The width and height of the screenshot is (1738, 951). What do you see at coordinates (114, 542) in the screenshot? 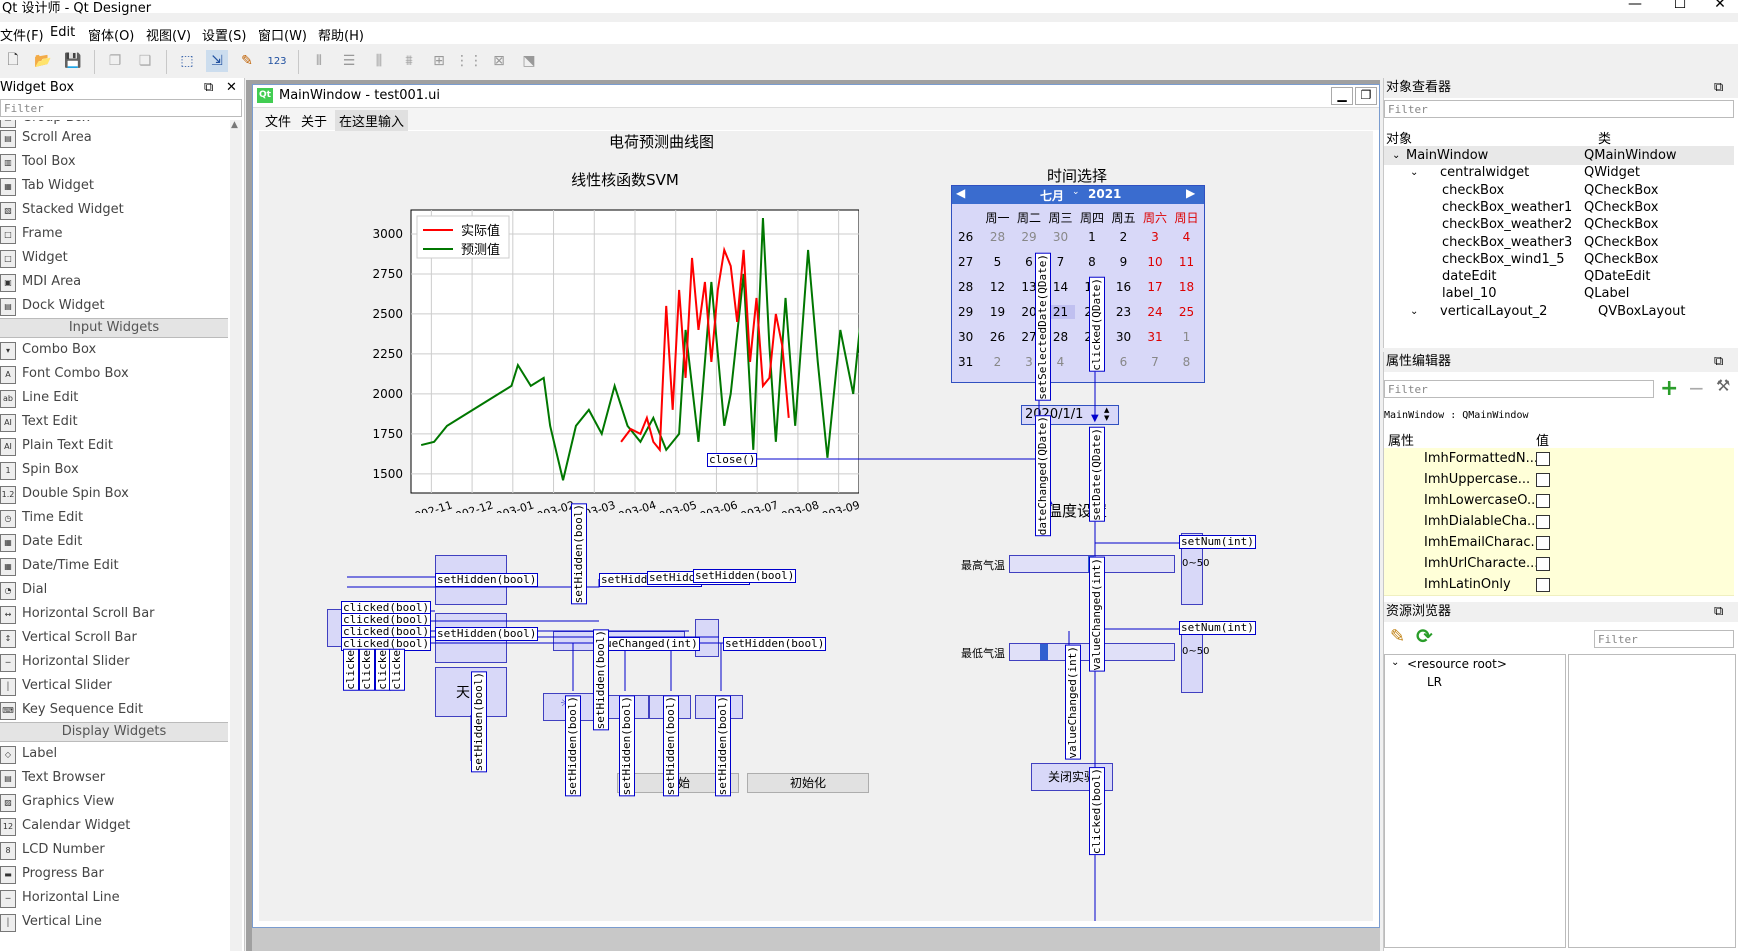
I see `widget-item: ▦ Date Edit` at bounding box center [114, 542].